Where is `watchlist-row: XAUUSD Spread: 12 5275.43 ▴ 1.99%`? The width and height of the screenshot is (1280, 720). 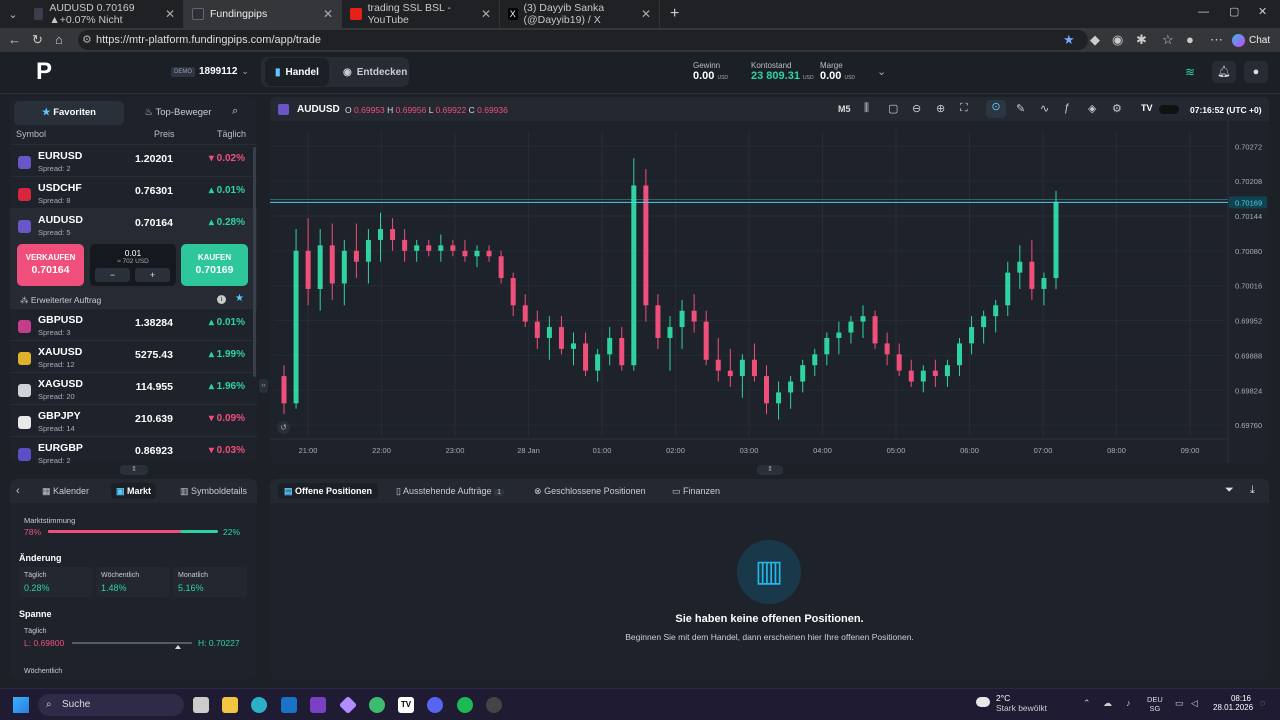
watchlist-row: XAUUSD Spread: 12 5275.43 ▴ 1.99% is located at coordinates (133, 356).